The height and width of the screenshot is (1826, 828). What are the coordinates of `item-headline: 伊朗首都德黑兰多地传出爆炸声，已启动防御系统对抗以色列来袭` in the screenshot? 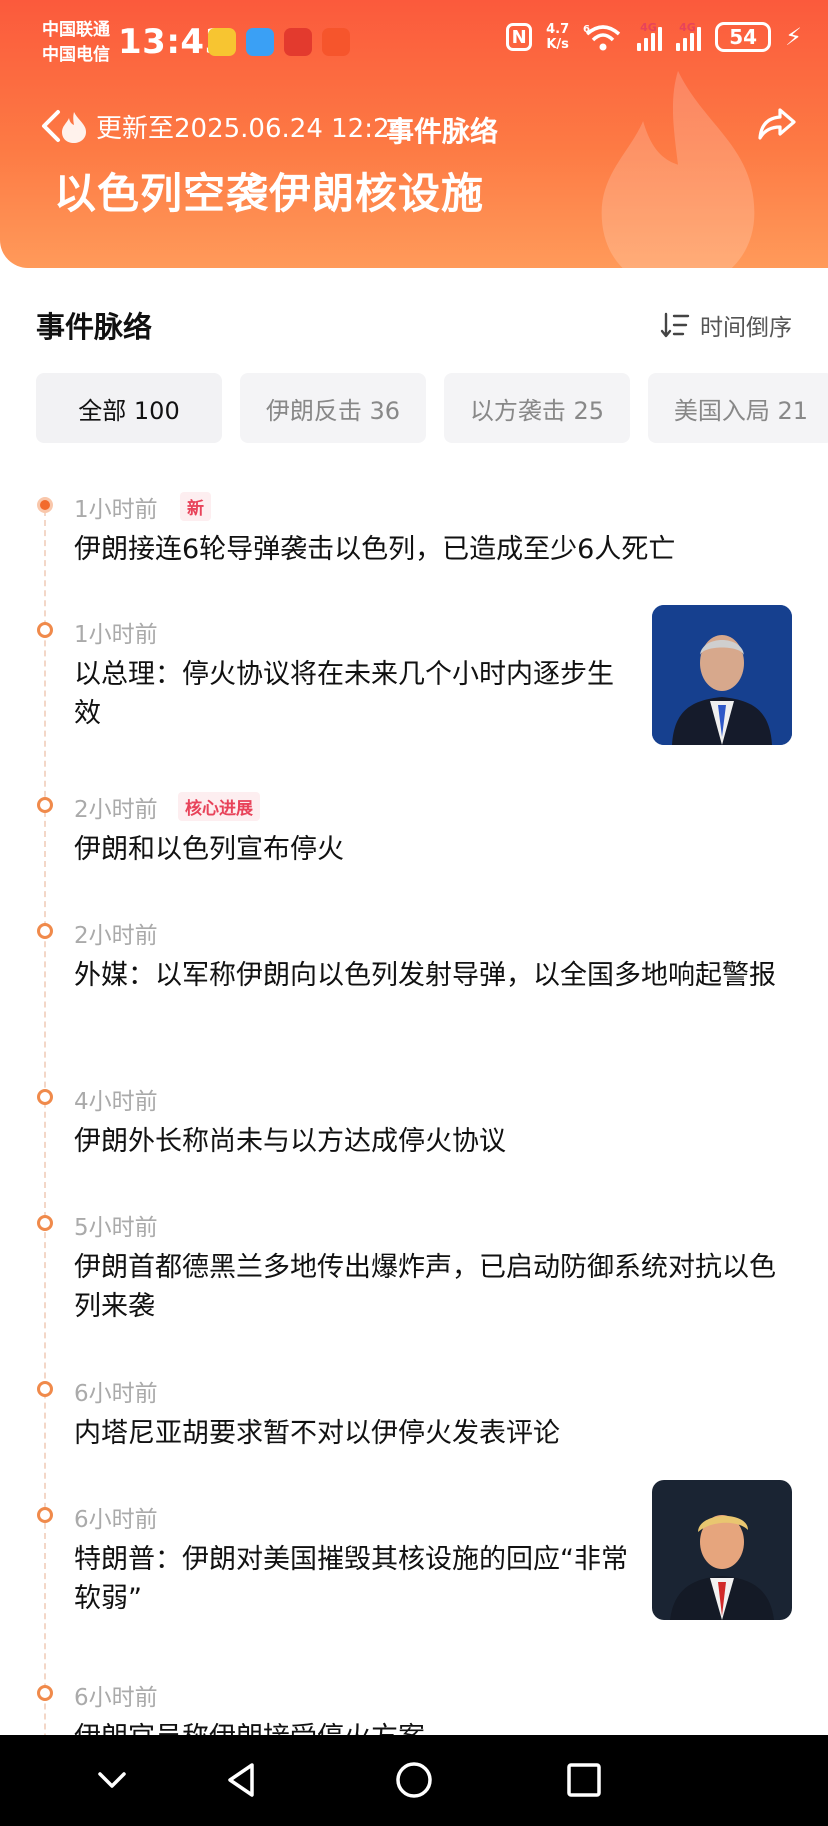 It's located at (425, 1287).